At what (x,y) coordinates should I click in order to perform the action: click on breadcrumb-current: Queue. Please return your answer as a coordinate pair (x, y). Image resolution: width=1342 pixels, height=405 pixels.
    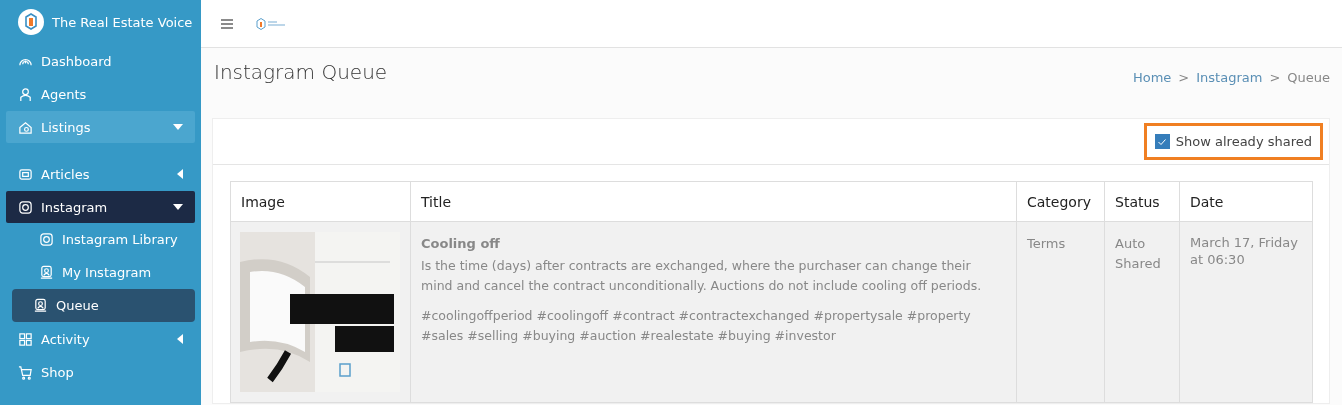
    Looking at the image, I should click on (1308, 77).